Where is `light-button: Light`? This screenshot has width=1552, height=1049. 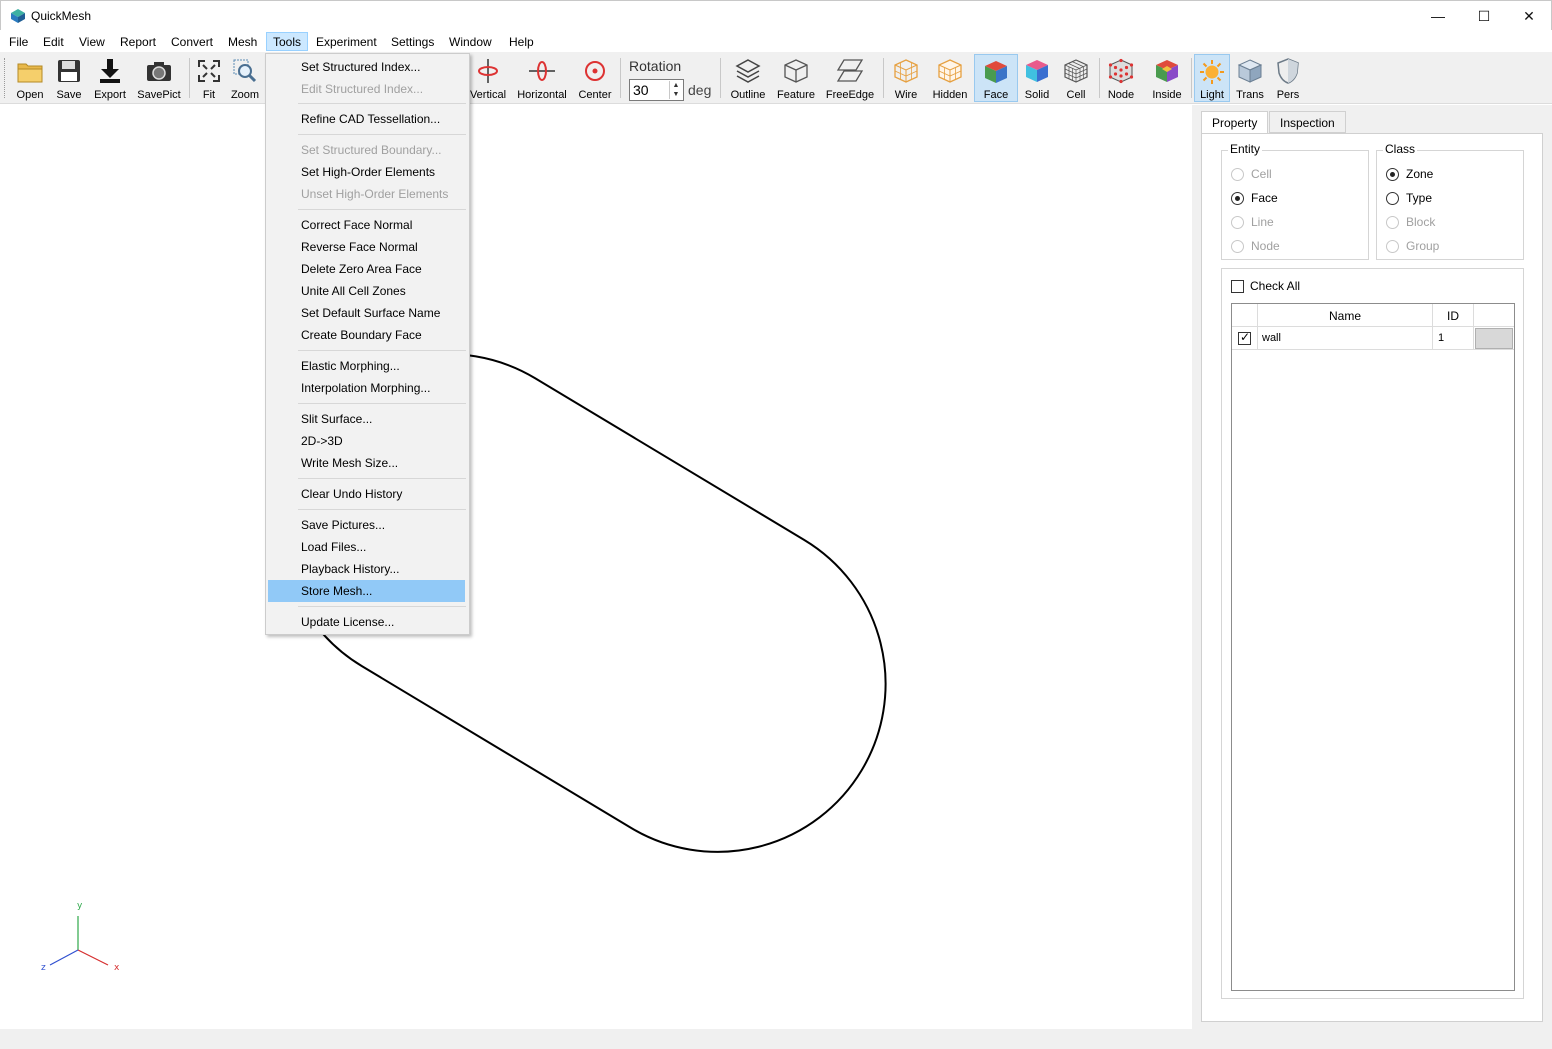 light-button: Light is located at coordinates (1212, 78).